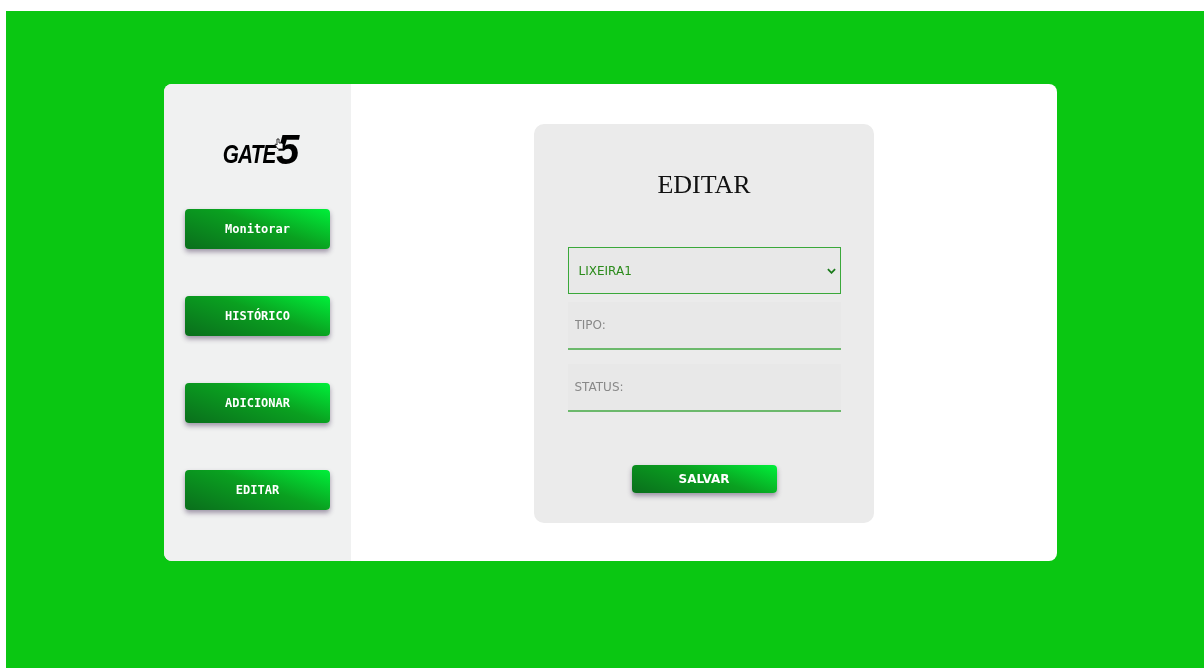  What do you see at coordinates (831, 270) in the screenshot?
I see `chevron-down-icon` at bounding box center [831, 270].